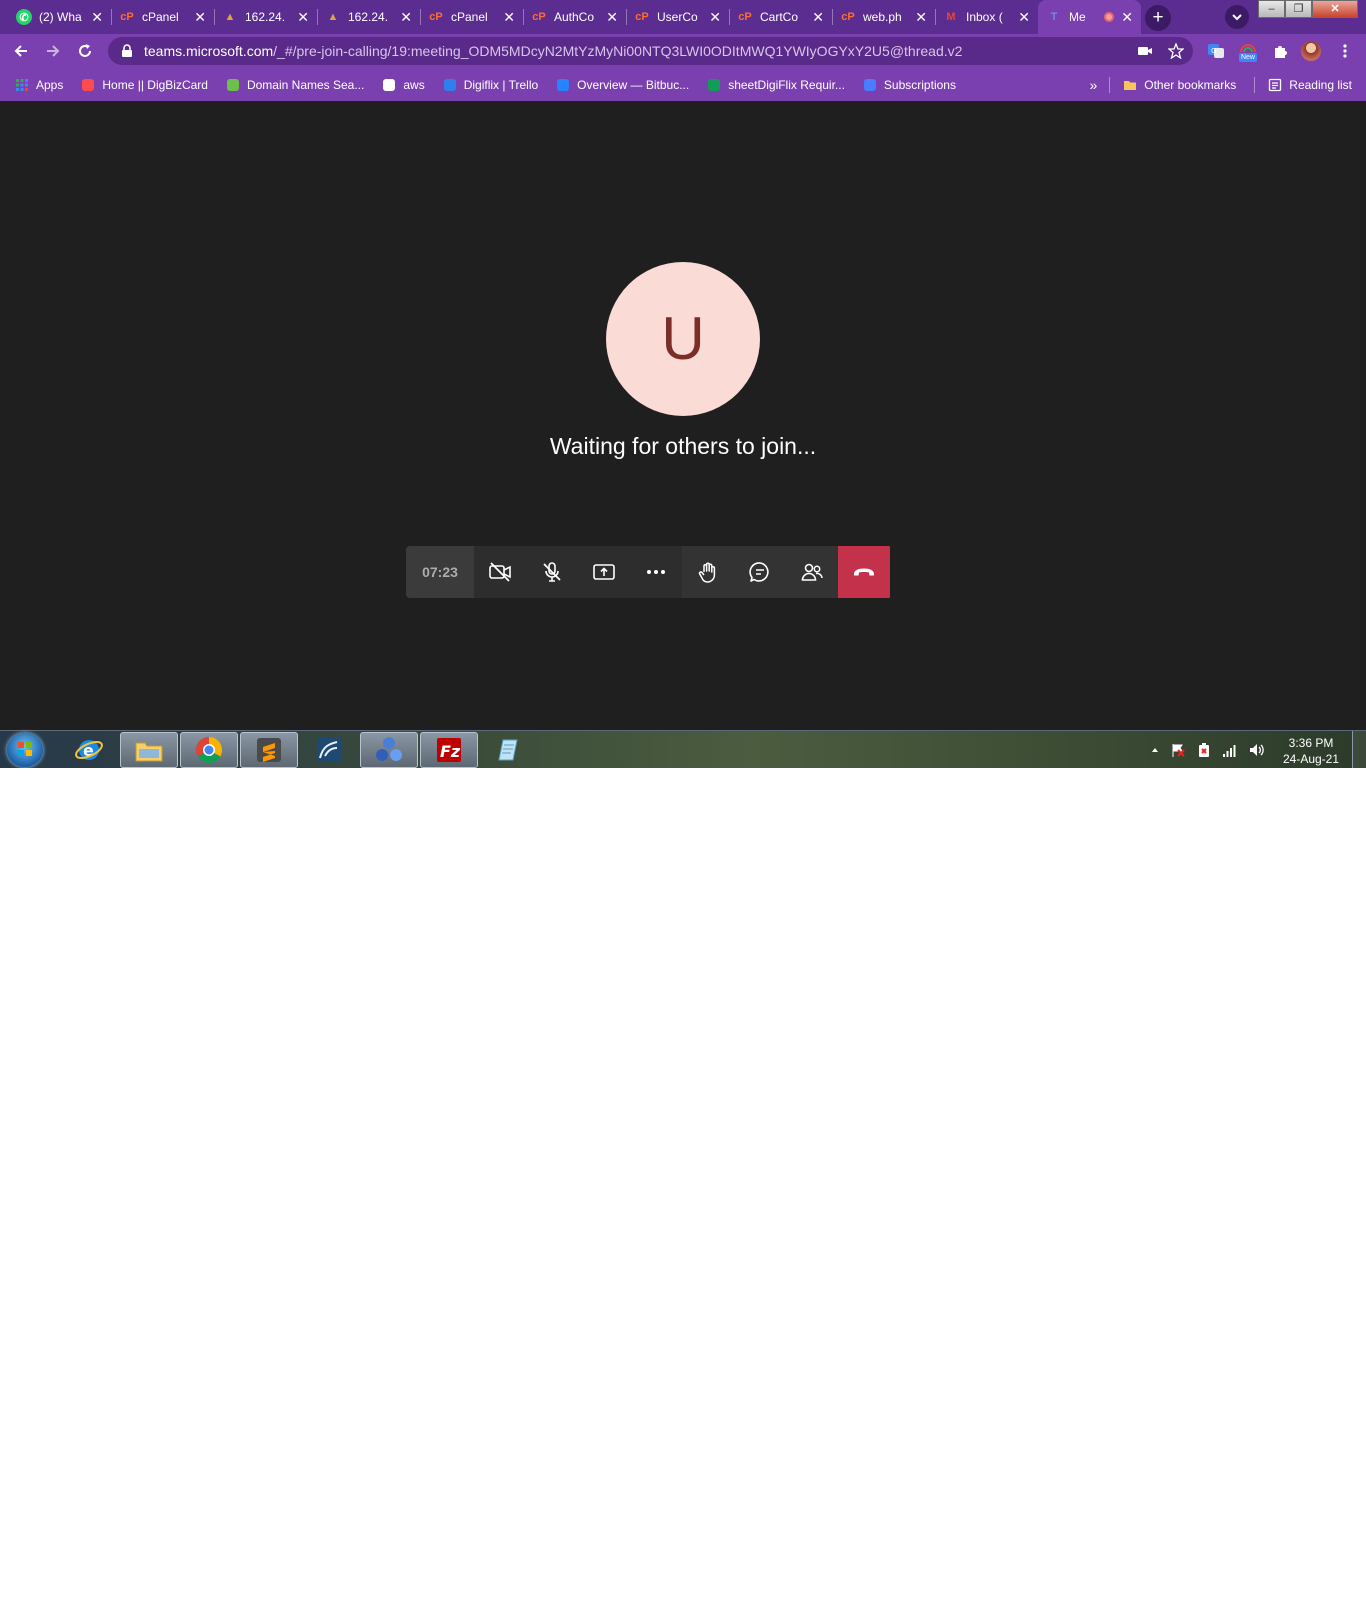 The width and height of the screenshot is (1366, 1616). Describe the element at coordinates (24, 17) in the screenshot. I see `whatsapp-icon: ✆` at that location.